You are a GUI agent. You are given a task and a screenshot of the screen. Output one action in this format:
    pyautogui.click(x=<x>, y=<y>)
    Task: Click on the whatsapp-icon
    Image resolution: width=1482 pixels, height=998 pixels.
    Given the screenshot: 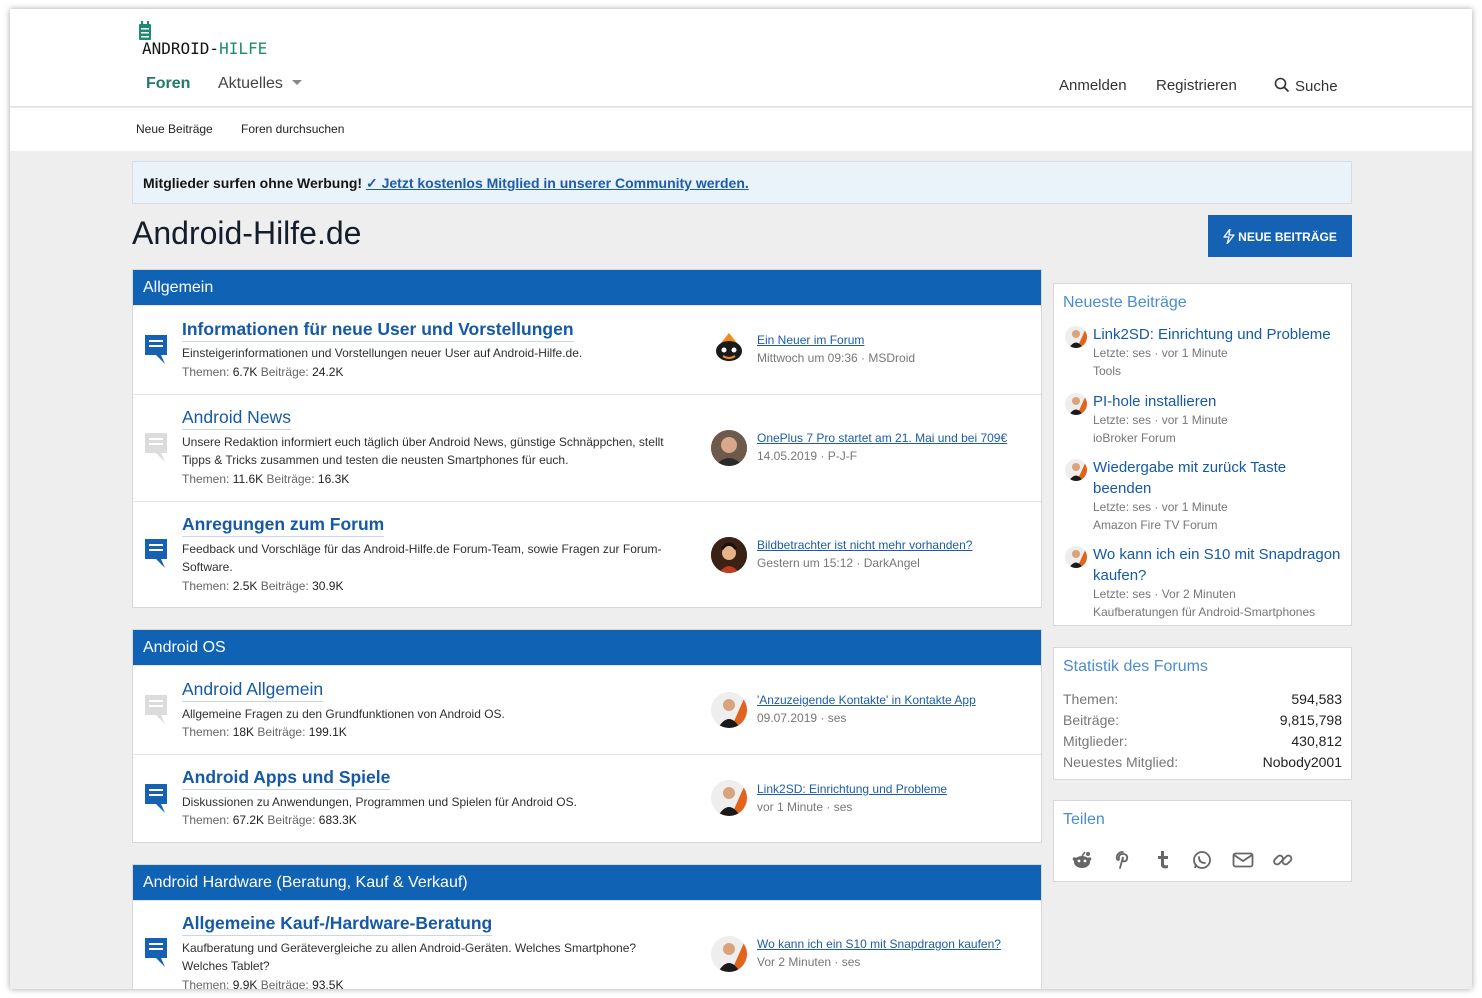 What is the action you would take?
    pyautogui.click(x=1202, y=860)
    